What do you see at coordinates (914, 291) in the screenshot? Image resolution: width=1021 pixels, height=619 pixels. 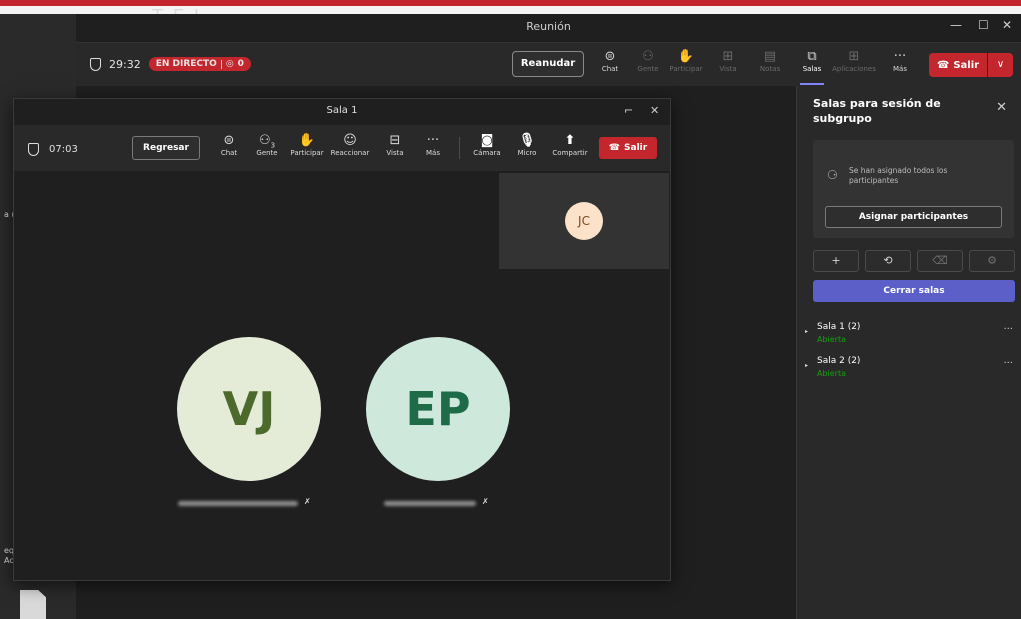 I see `close-rooms-button: Cerrar salas` at bounding box center [914, 291].